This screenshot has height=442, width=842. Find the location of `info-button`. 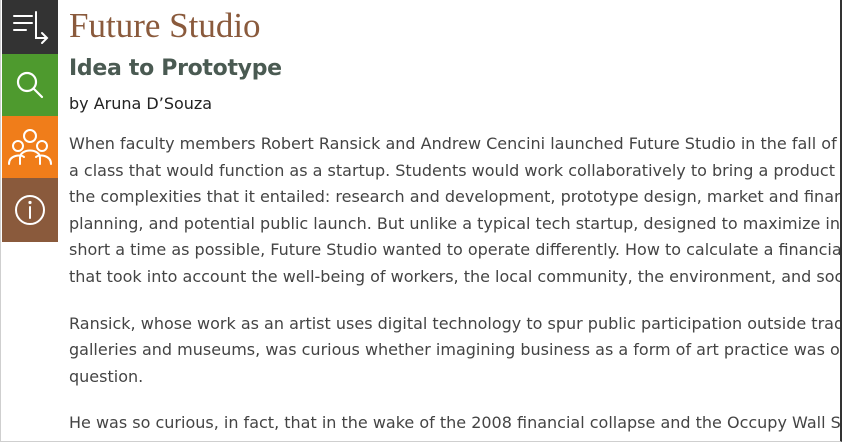

info-button is located at coordinates (30, 210).